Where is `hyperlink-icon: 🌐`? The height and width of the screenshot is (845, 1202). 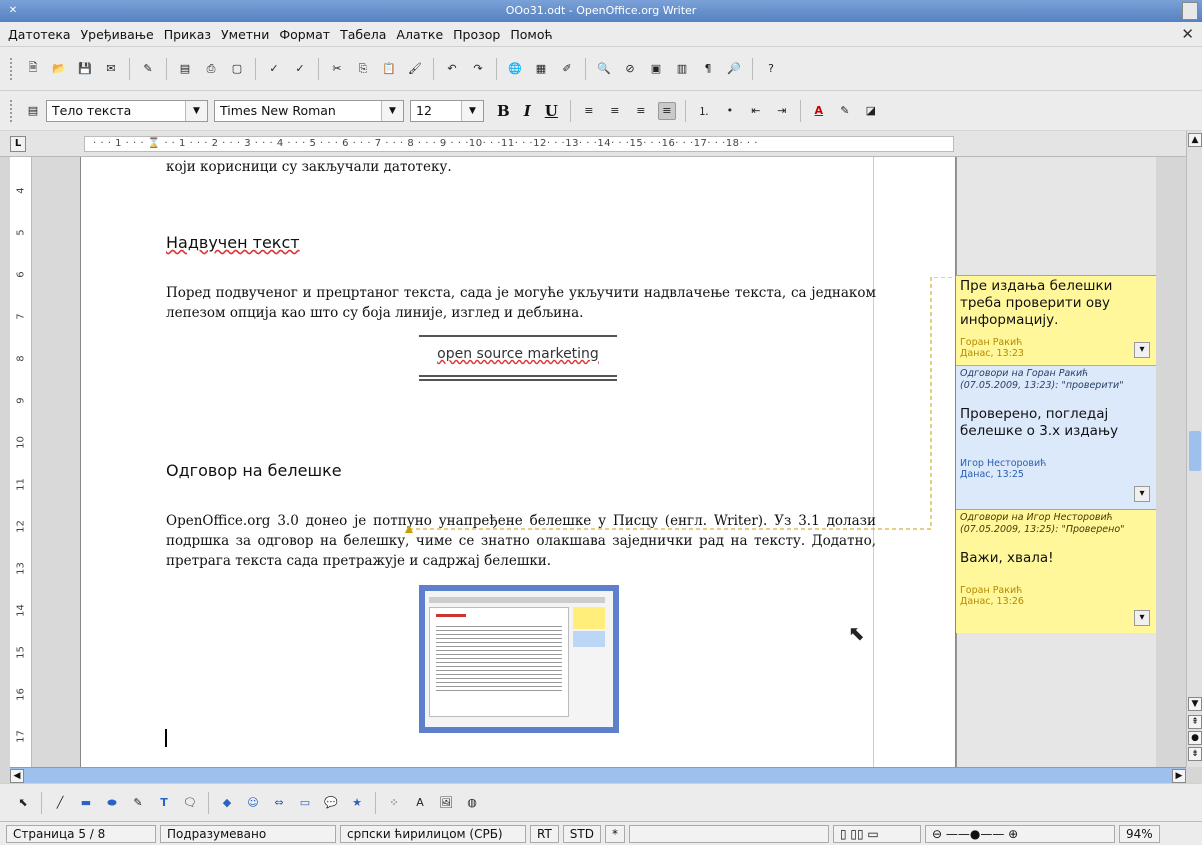
hyperlink-icon: 🌐 is located at coordinates (515, 69).